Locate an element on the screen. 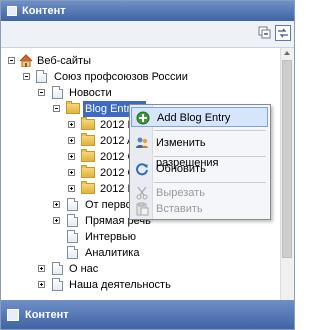  scrollbar-thumb is located at coordinates (287, 159).